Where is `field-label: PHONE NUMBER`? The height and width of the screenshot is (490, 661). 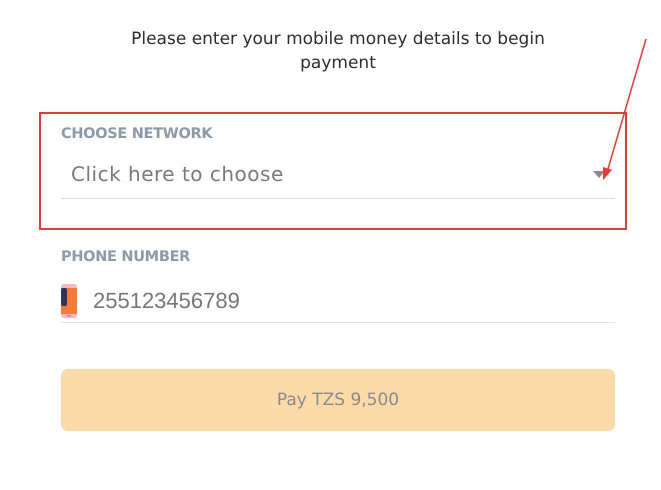
field-label: PHONE NUMBER is located at coordinates (126, 257).